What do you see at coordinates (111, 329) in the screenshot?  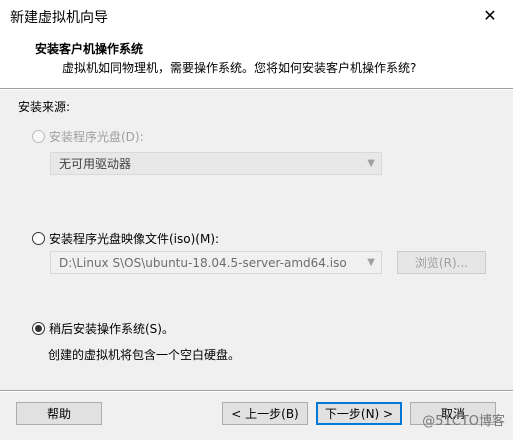 I see `radio-label-later: 稍后安装操作系统(S)。` at bounding box center [111, 329].